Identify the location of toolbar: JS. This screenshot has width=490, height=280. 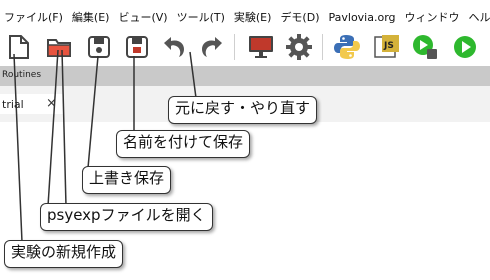
(245, 47).